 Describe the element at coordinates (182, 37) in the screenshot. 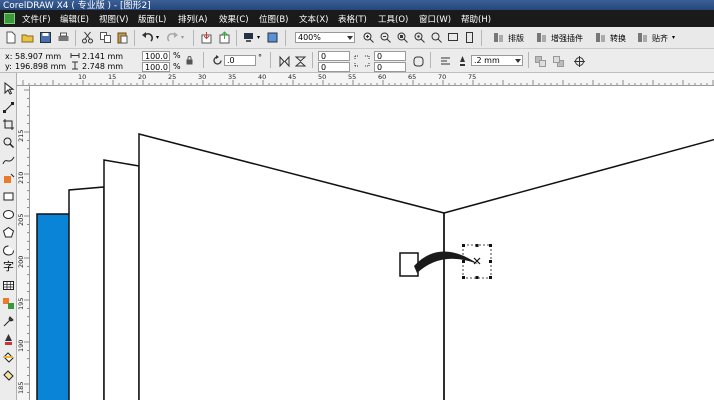

I see `redo-dropdown-icon: ▾` at that location.